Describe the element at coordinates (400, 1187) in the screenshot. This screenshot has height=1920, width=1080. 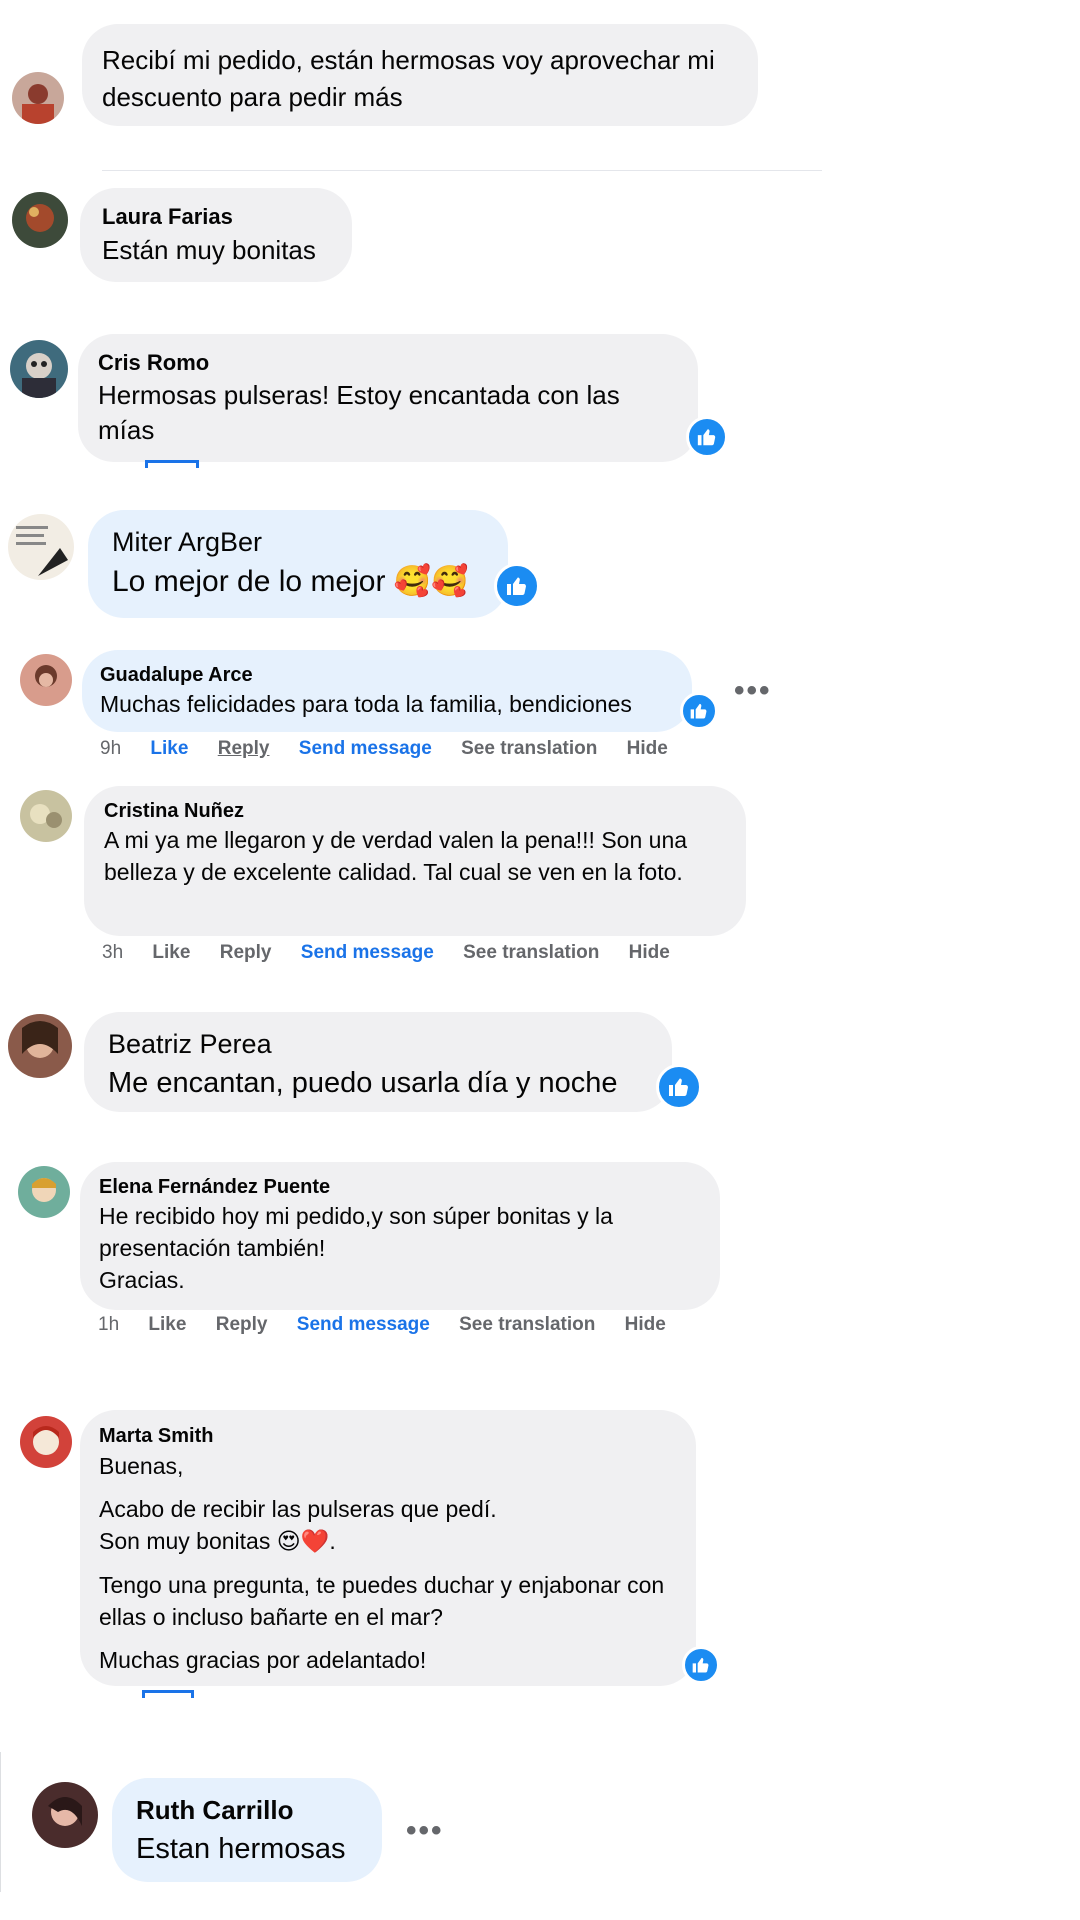
I see `comment-author: Elena Fernández Puente` at that location.